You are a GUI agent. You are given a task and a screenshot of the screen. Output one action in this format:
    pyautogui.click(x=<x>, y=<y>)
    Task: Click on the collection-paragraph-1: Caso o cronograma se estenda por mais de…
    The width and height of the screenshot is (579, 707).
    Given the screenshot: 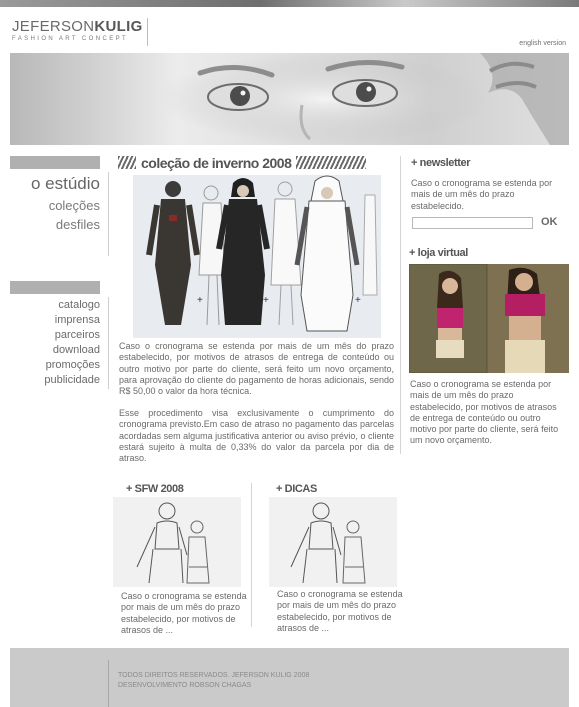 What is the action you would take?
    pyautogui.click(x=256, y=369)
    